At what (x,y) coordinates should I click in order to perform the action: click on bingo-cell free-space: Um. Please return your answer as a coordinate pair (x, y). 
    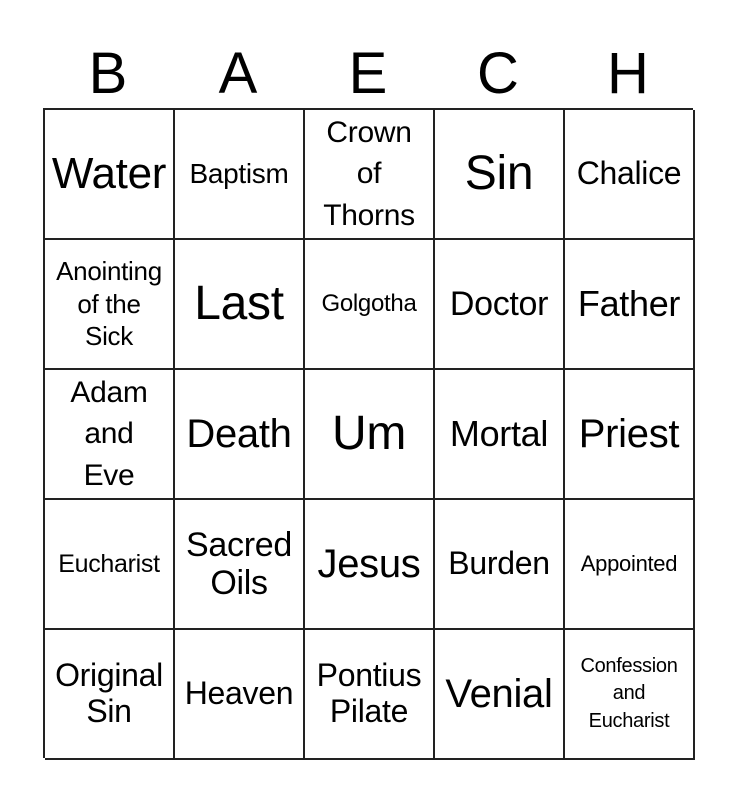
    Looking at the image, I should click on (370, 435).